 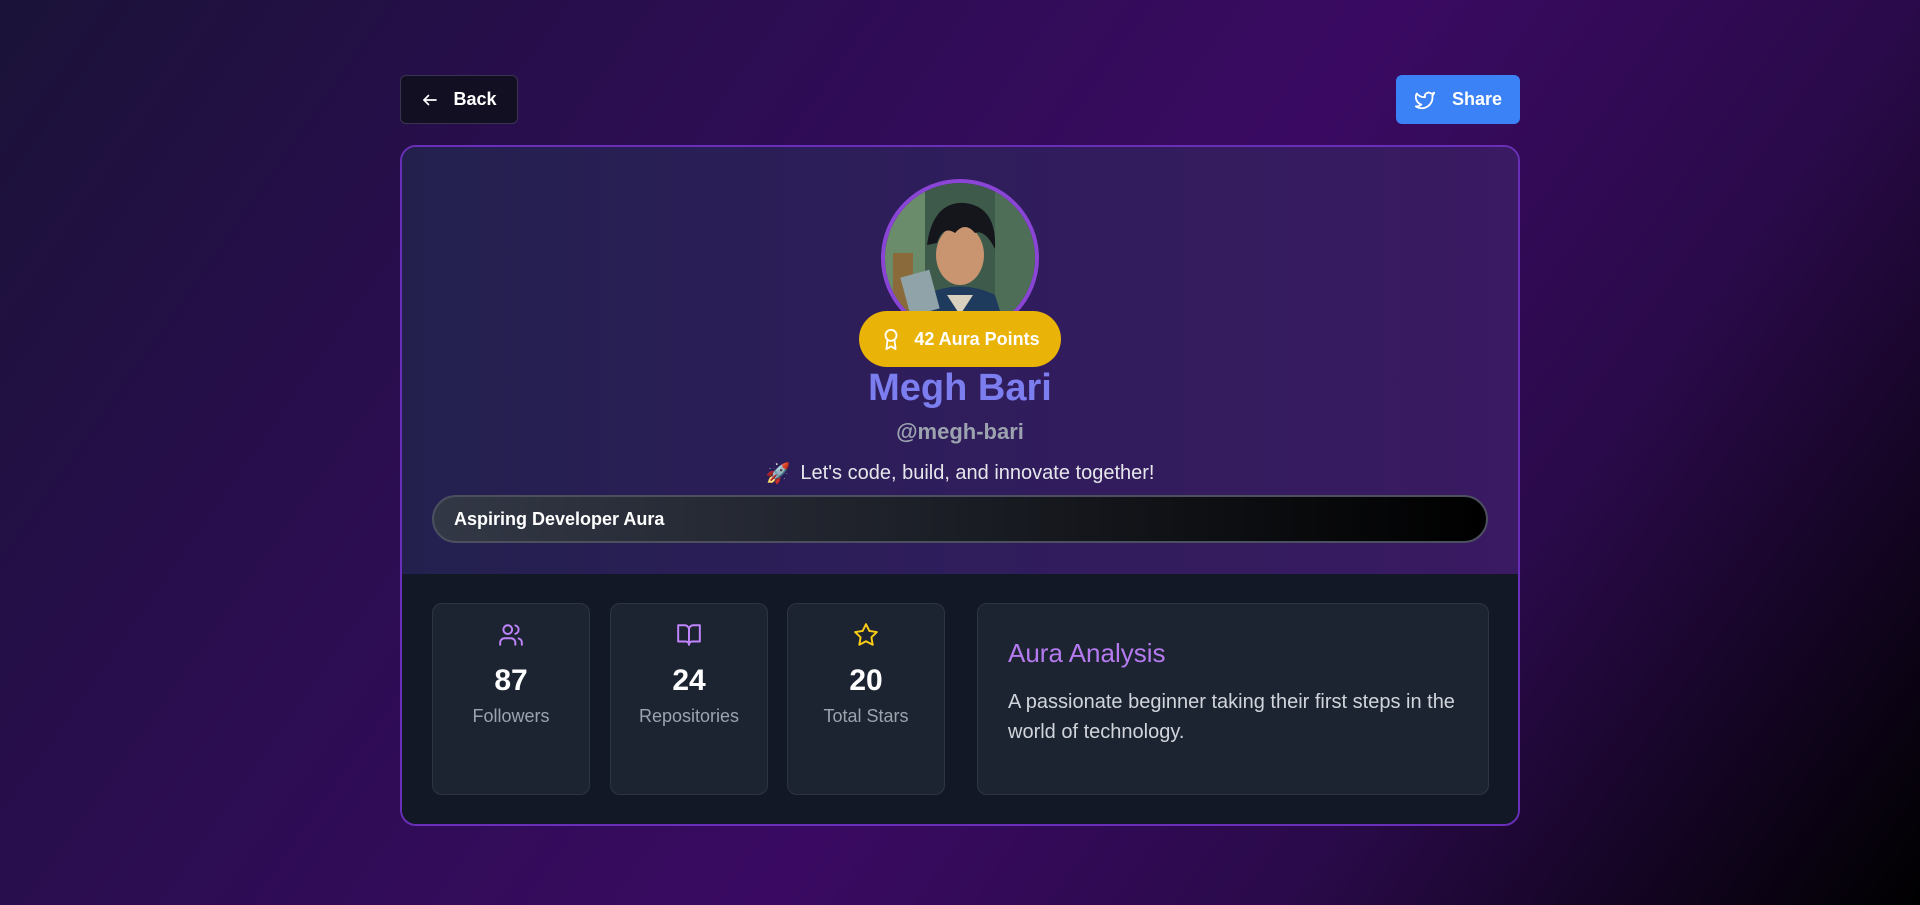 What do you see at coordinates (891, 339) in the screenshot?
I see `award-icon` at bounding box center [891, 339].